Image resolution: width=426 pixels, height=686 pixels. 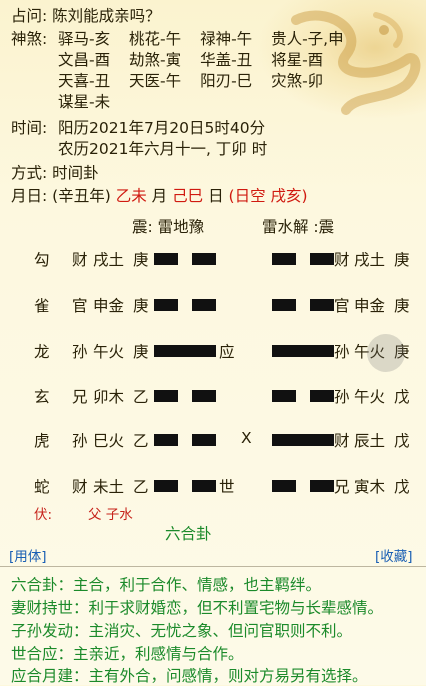 I want to click on shensha-item: 驿马-亥, so click(x=84, y=39).